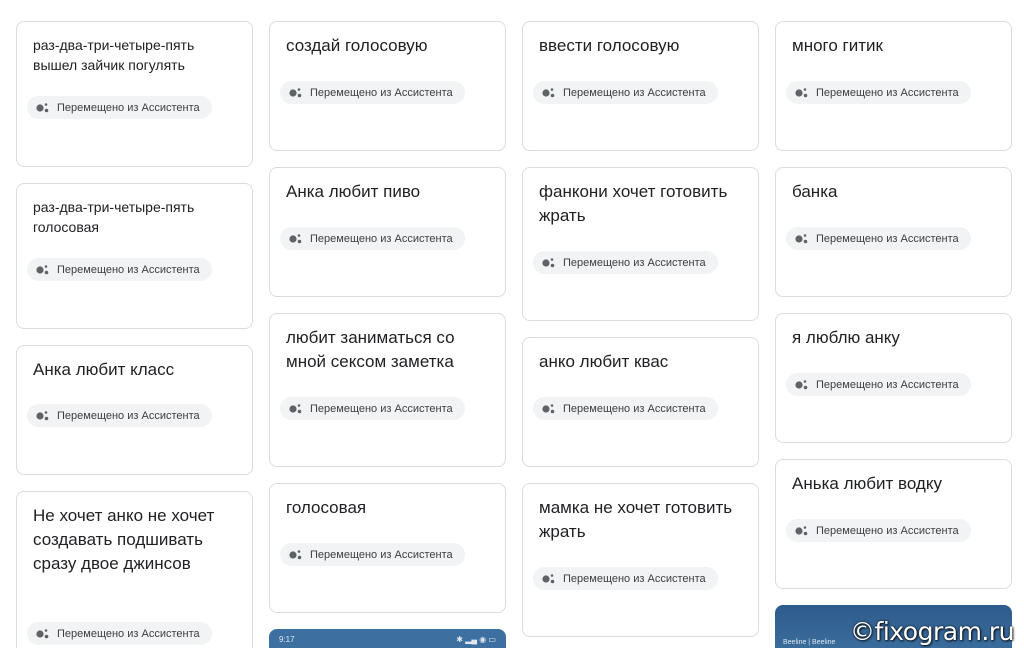  I want to click on status-time: 9:17, so click(287, 639).